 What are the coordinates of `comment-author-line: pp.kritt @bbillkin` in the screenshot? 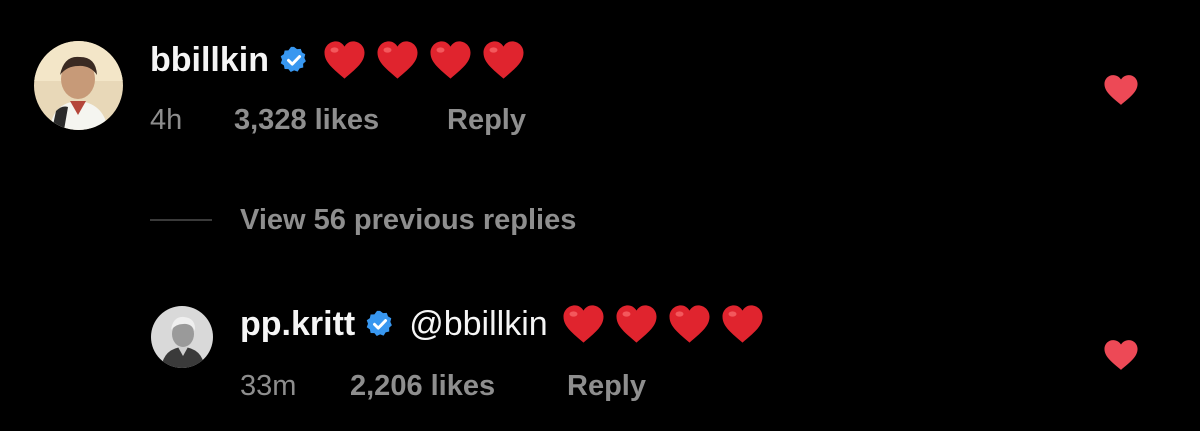 It's located at (502, 324).